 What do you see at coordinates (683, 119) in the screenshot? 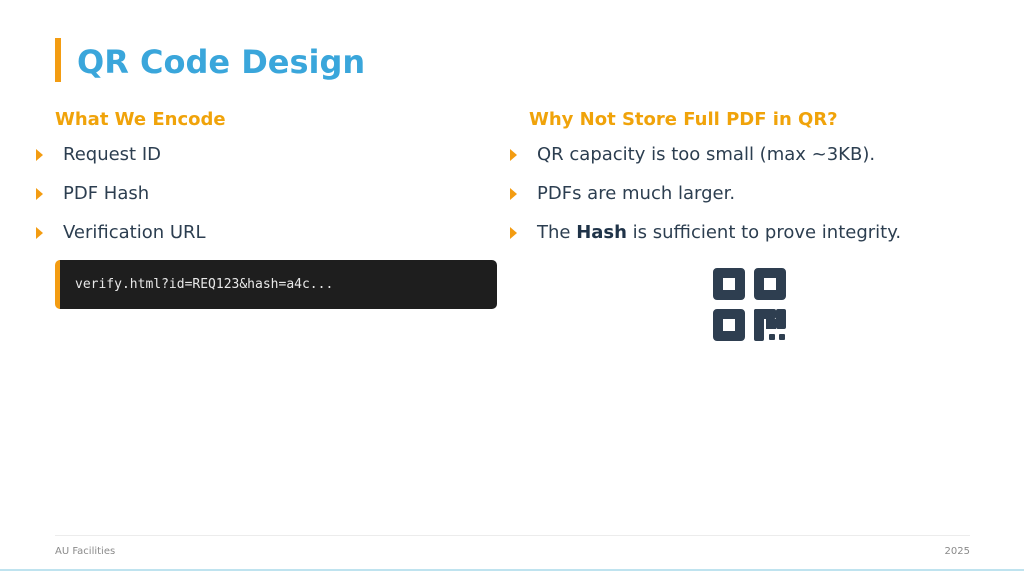
I see `right-column-heading: Why Not Store Full PDF in QR?` at bounding box center [683, 119].